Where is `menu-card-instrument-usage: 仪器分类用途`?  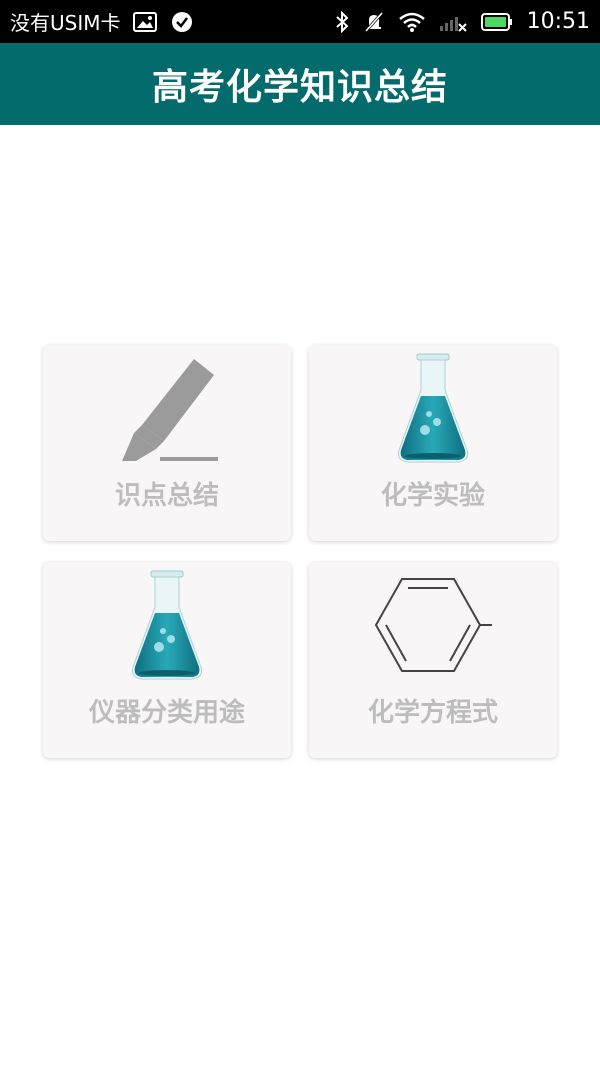 menu-card-instrument-usage: 仪器分类用途 is located at coordinates (167, 660).